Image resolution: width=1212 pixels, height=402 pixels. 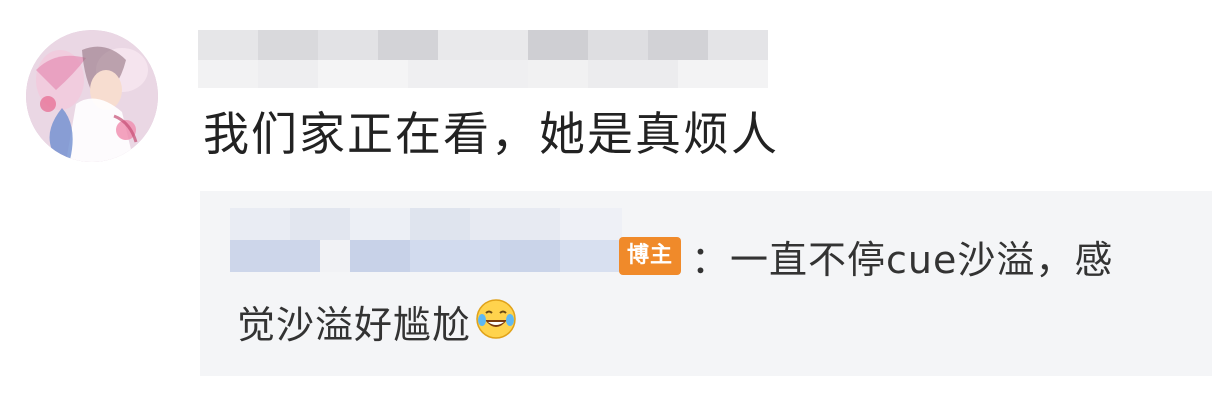 I want to click on reply-line-1: 博主 ：一直不停cue沙溢，感, so click(x=866, y=256).